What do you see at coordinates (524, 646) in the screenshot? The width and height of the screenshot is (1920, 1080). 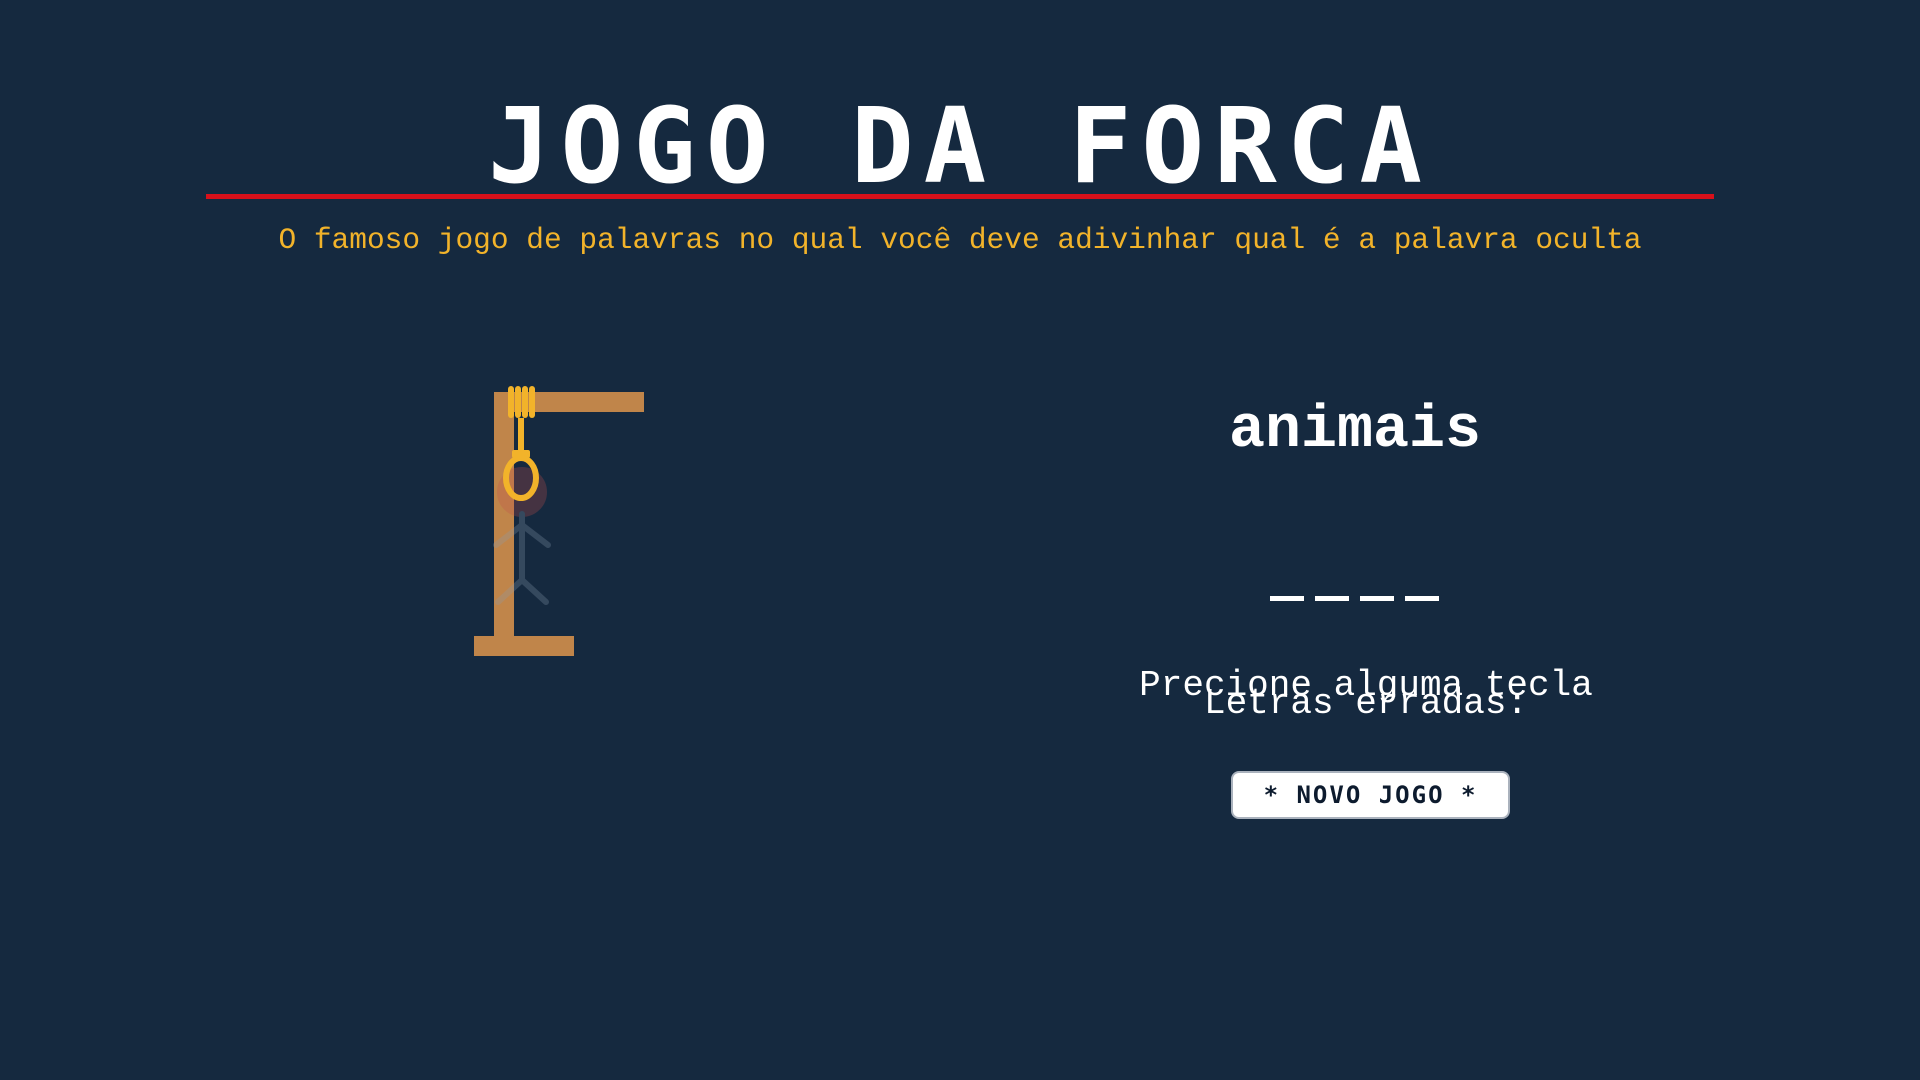 I see `gallows-base` at bounding box center [524, 646].